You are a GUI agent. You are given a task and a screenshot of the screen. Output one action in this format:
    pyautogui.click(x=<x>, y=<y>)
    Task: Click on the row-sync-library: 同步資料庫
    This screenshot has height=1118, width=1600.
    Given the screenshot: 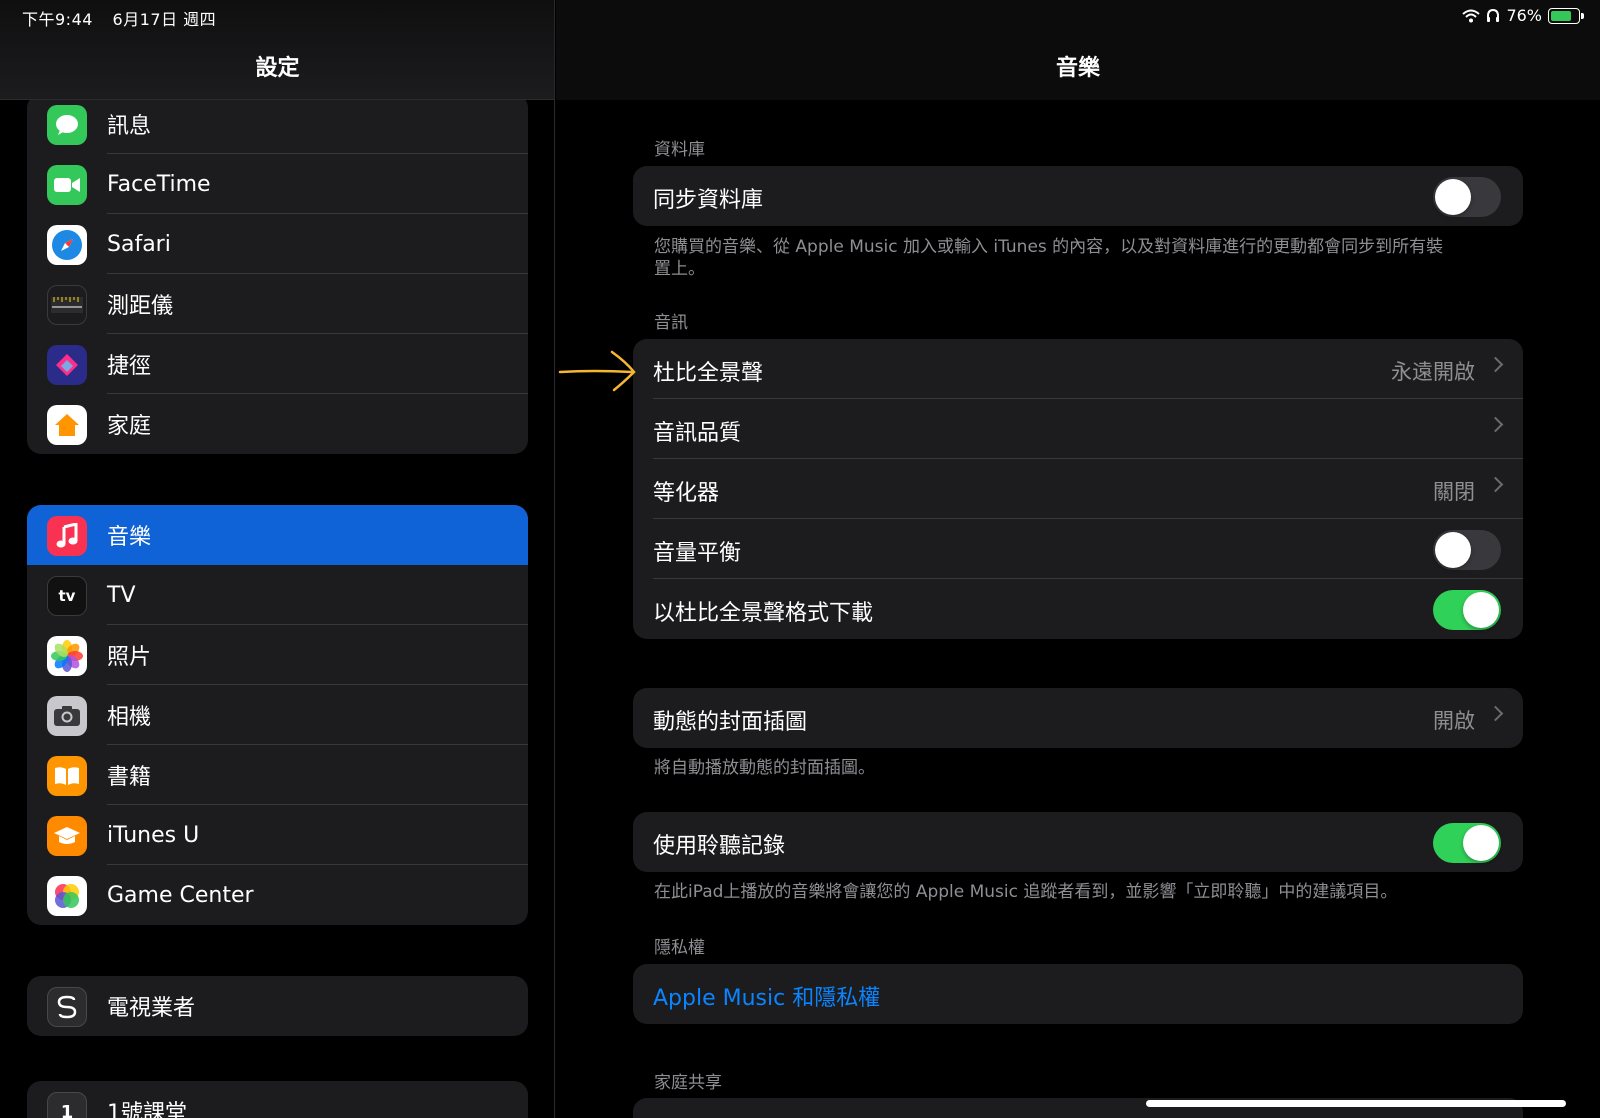 What is the action you would take?
    pyautogui.click(x=1078, y=196)
    